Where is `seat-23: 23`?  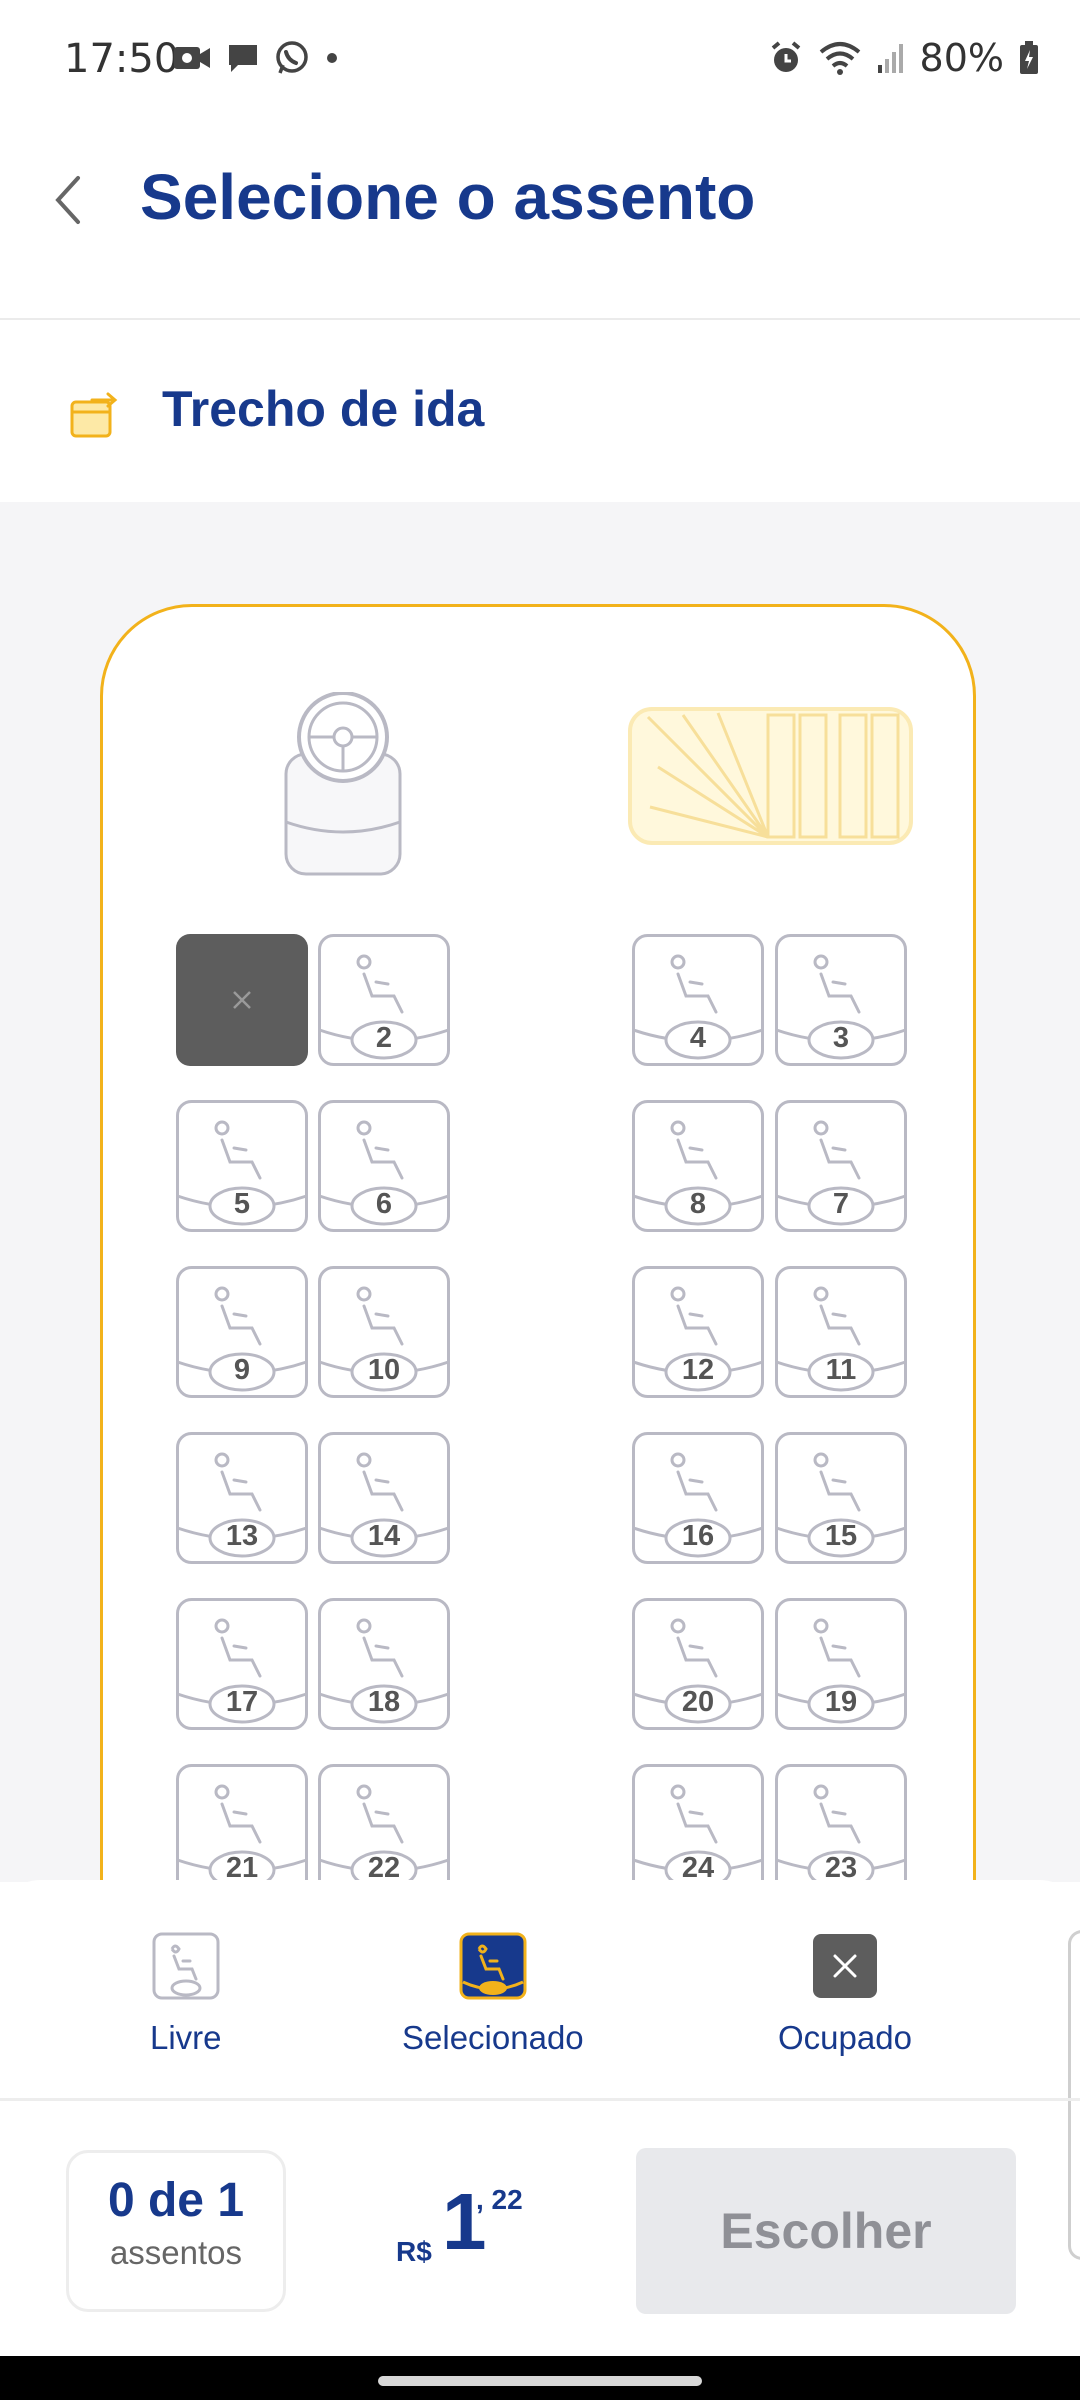 seat-23: 23 is located at coordinates (841, 1823).